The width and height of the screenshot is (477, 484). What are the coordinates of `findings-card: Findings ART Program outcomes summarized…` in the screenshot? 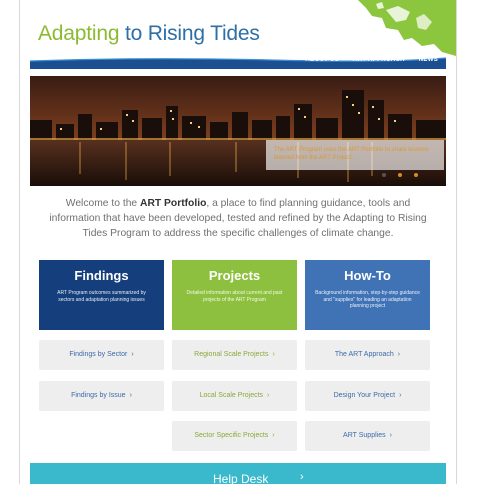 It's located at (101, 295).